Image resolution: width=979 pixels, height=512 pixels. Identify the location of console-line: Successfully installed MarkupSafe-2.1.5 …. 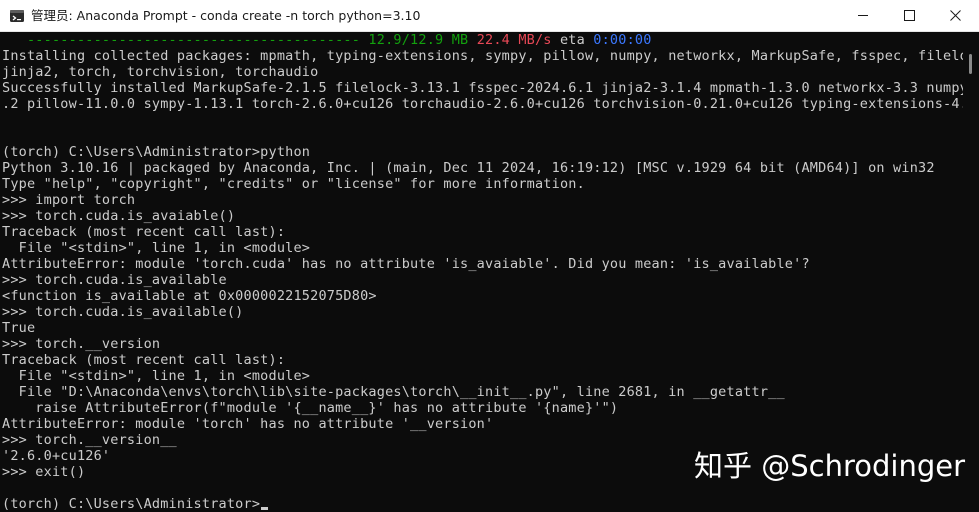
(482, 88).